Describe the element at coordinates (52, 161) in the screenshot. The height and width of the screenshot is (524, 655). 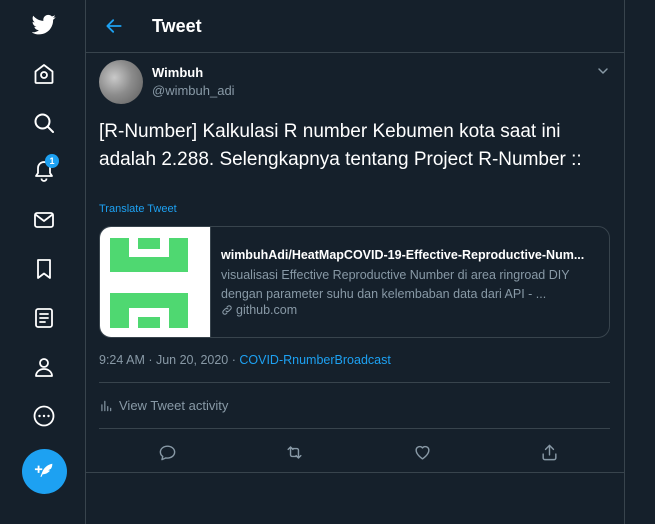
I see `notification-badge: 1` at that location.